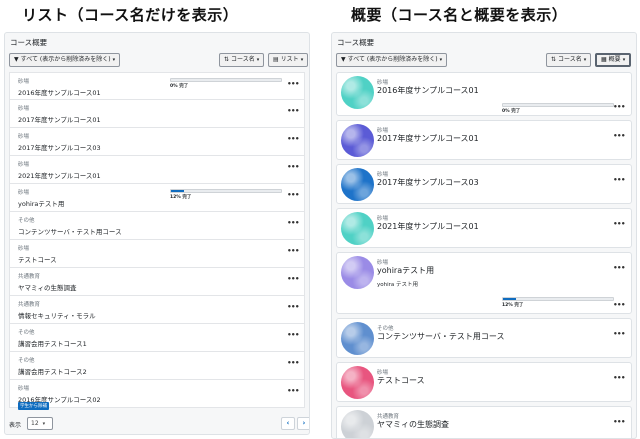  What do you see at coordinates (226, 194) in the screenshot?
I see `progress-bar: 12% 完了` at bounding box center [226, 194].